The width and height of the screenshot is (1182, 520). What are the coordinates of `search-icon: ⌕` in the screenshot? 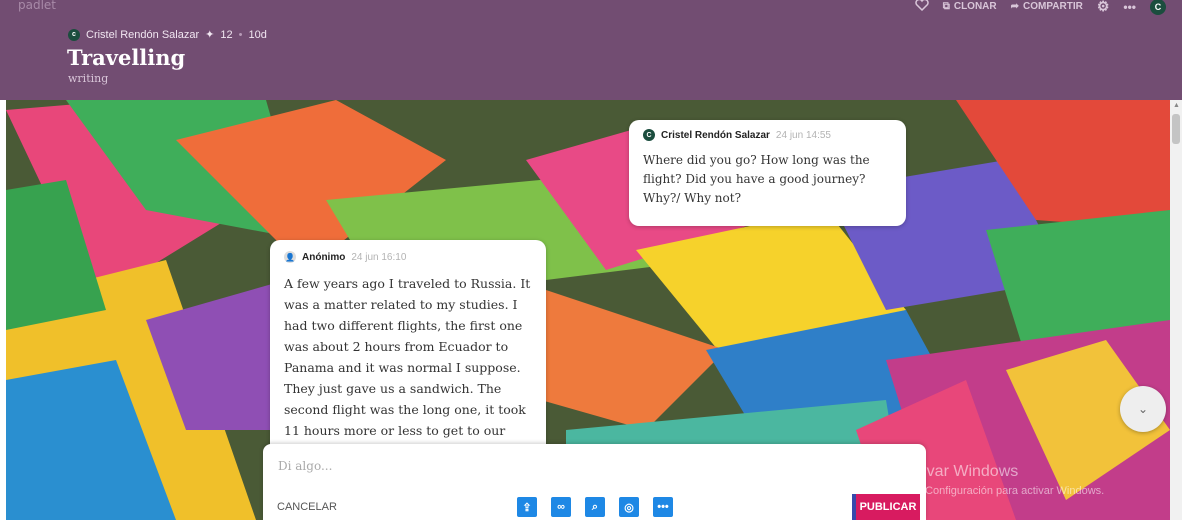 It's located at (595, 507).